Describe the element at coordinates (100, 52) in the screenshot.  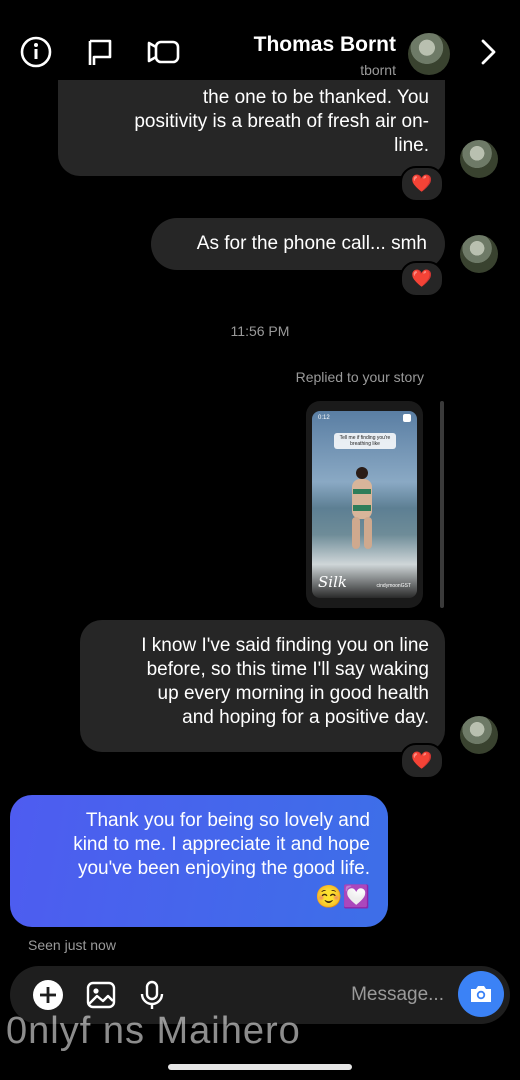
I see `flag-icon` at that location.